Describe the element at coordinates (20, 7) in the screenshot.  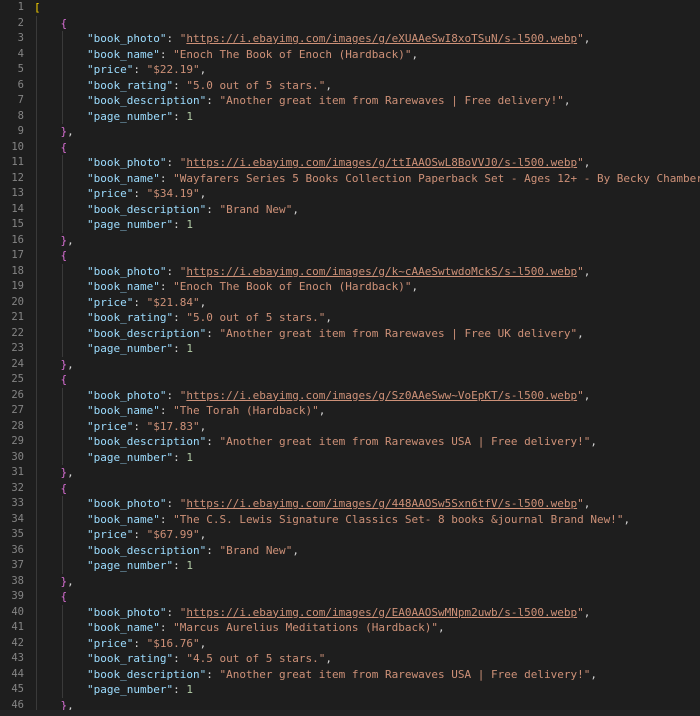
I see `line-number: 1` at that location.